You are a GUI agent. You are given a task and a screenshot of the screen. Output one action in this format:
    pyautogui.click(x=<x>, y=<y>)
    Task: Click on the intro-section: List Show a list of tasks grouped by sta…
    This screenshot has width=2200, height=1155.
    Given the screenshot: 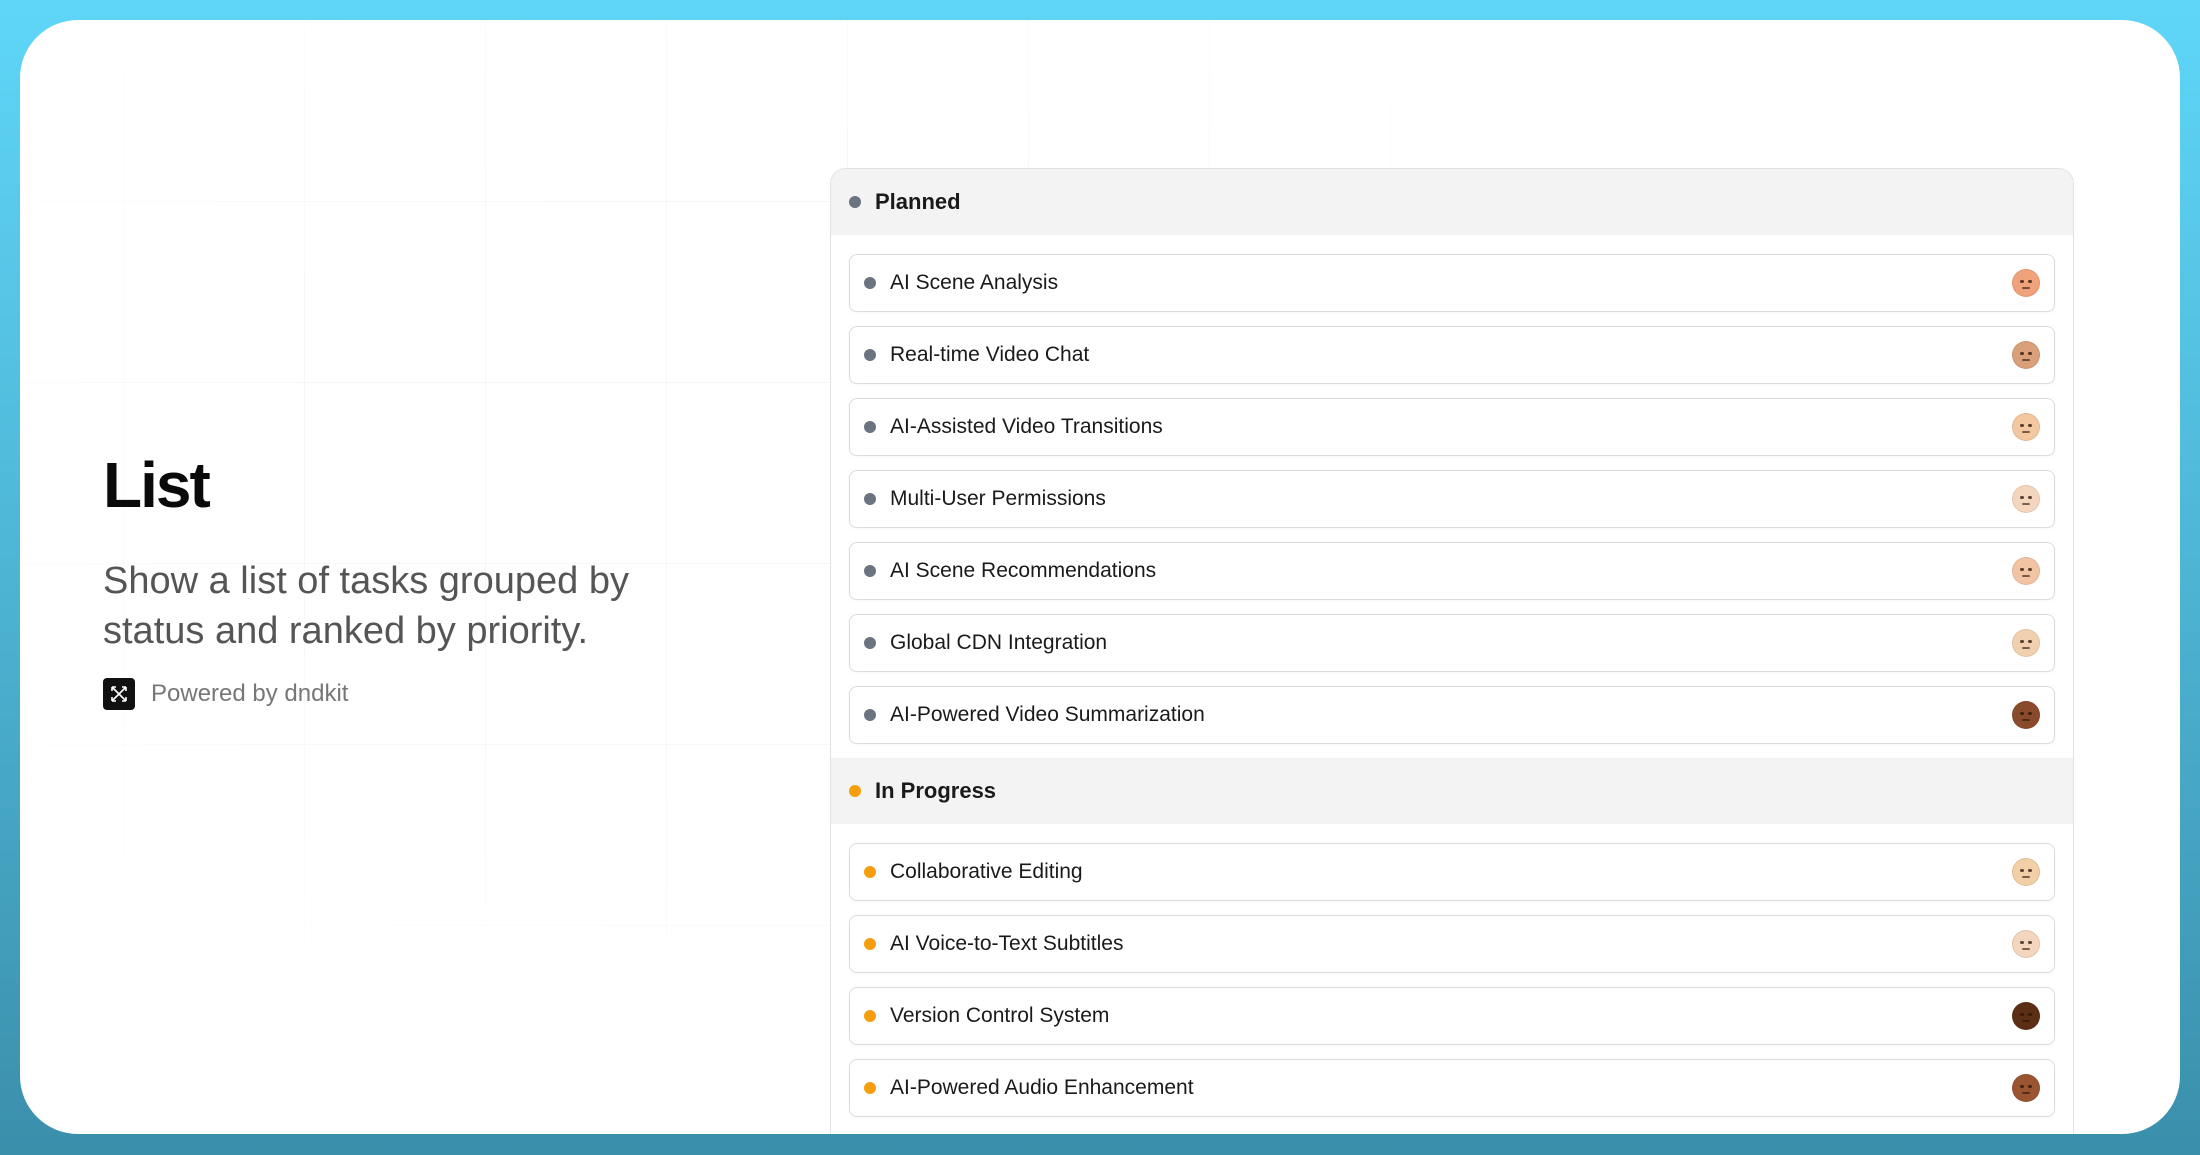 What is the action you would take?
    pyautogui.click(x=423, y=580)
    